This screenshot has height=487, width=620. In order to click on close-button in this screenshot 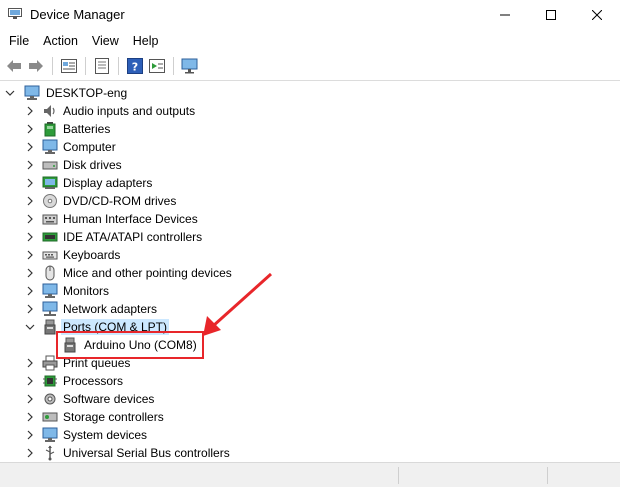, I will do `click(597, 15)`.